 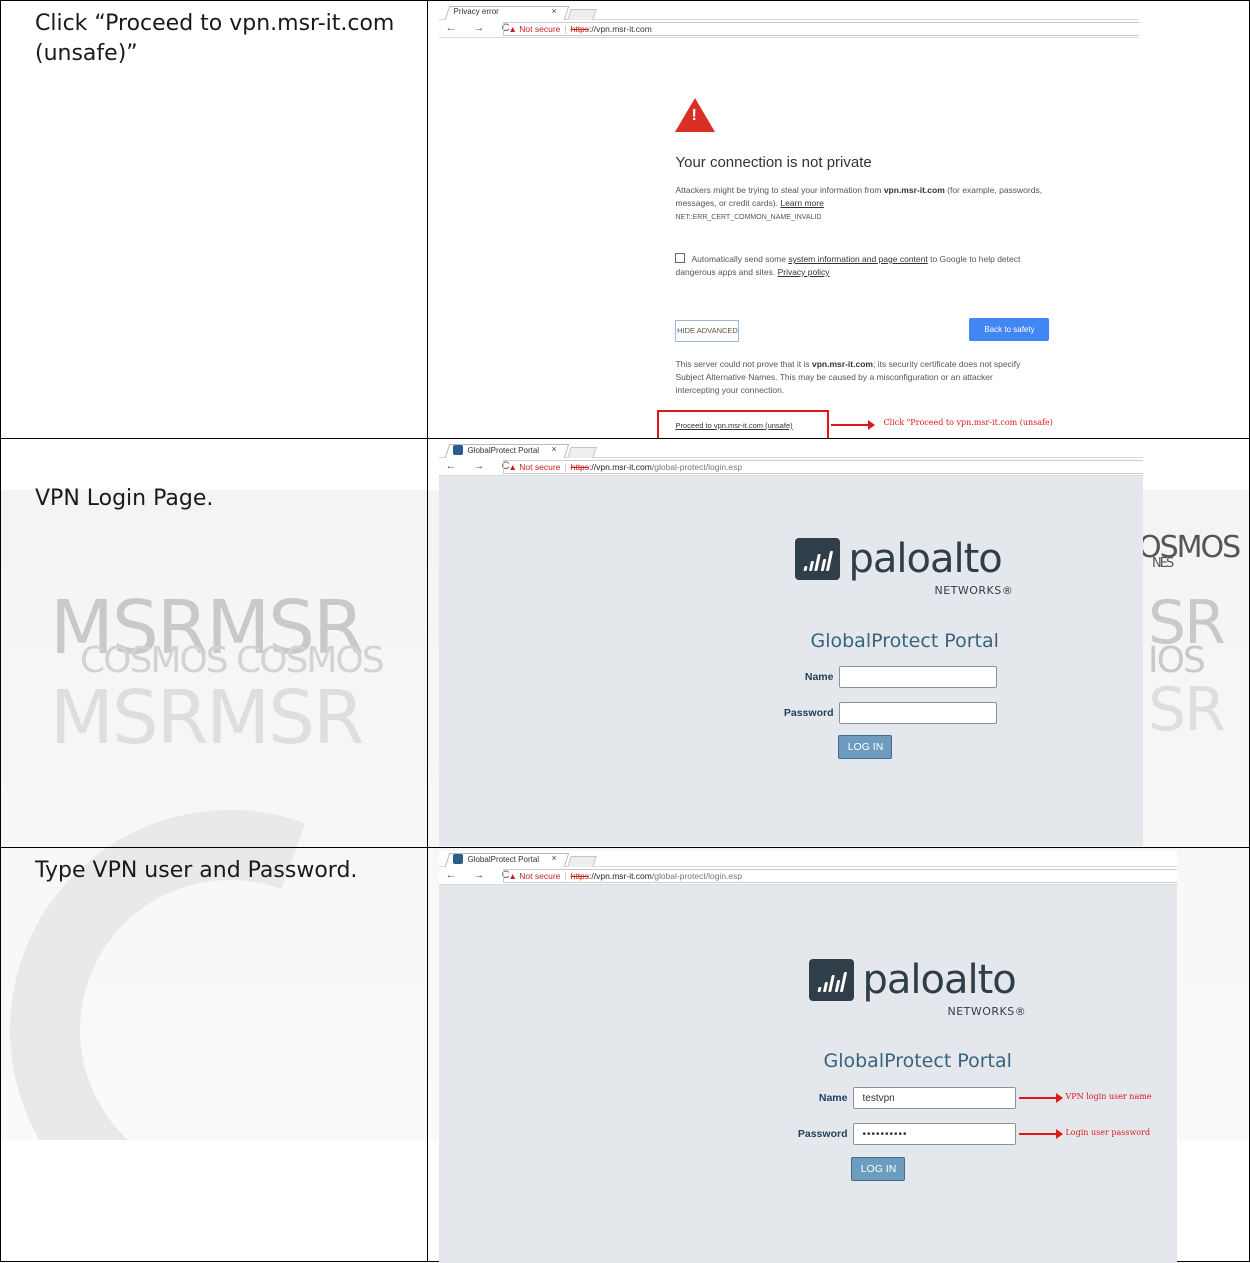 What do you see at coordinates (789, 12) in the screenshot?
I see `tab-strip: Privacy error ×` at bounding box center [789, 12].